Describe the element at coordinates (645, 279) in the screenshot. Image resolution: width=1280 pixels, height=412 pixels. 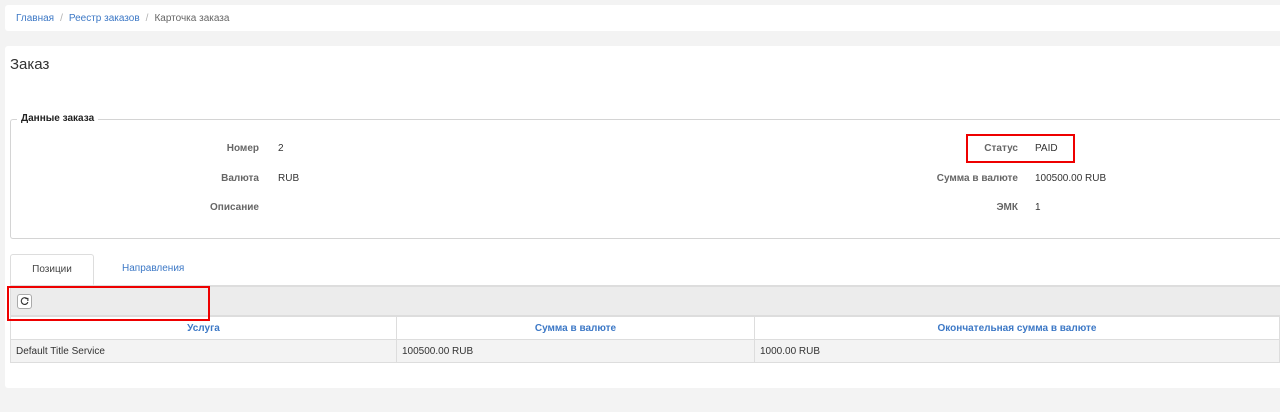
I see `tabs: Позиции заказа Направления` at that location.